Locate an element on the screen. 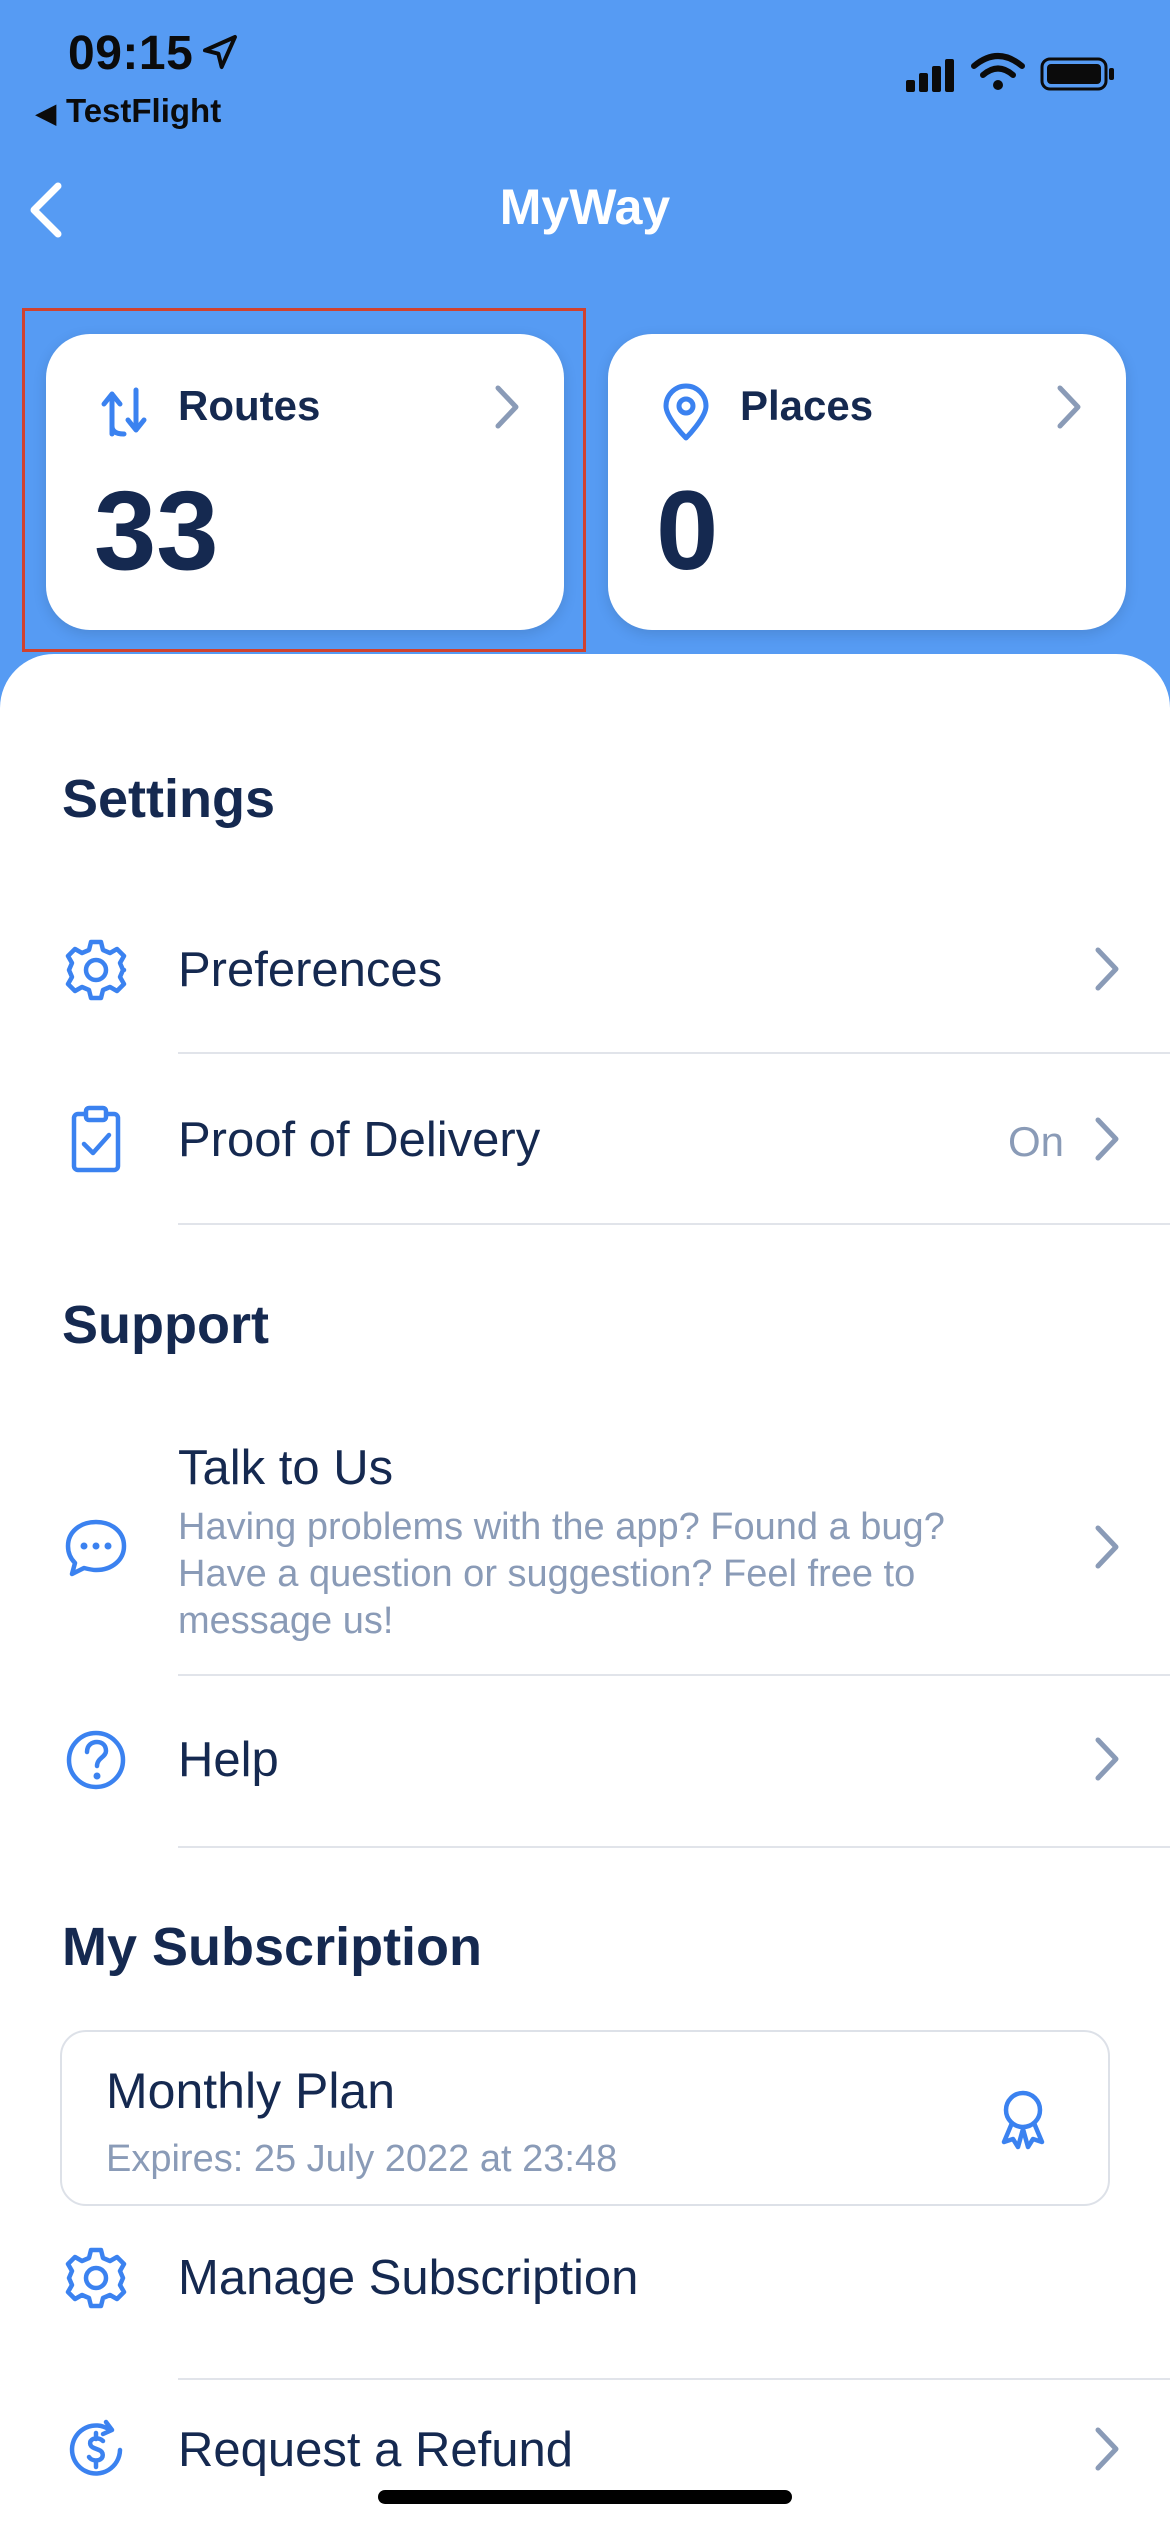 The image size is (1170, 2532). places-card: Places 0 is located at coordinates (867, 482).